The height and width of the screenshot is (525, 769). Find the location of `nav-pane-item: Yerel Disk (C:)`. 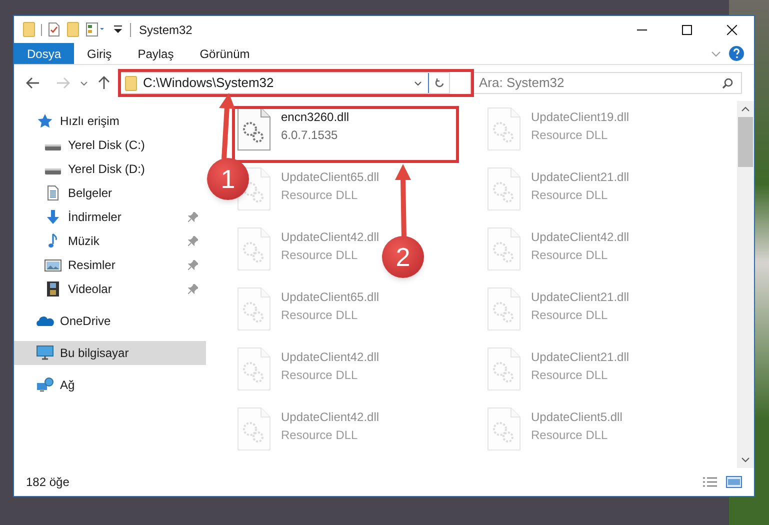

nav-pane-item: Yerel Disk (C:) is located at coordinates (110, 145).